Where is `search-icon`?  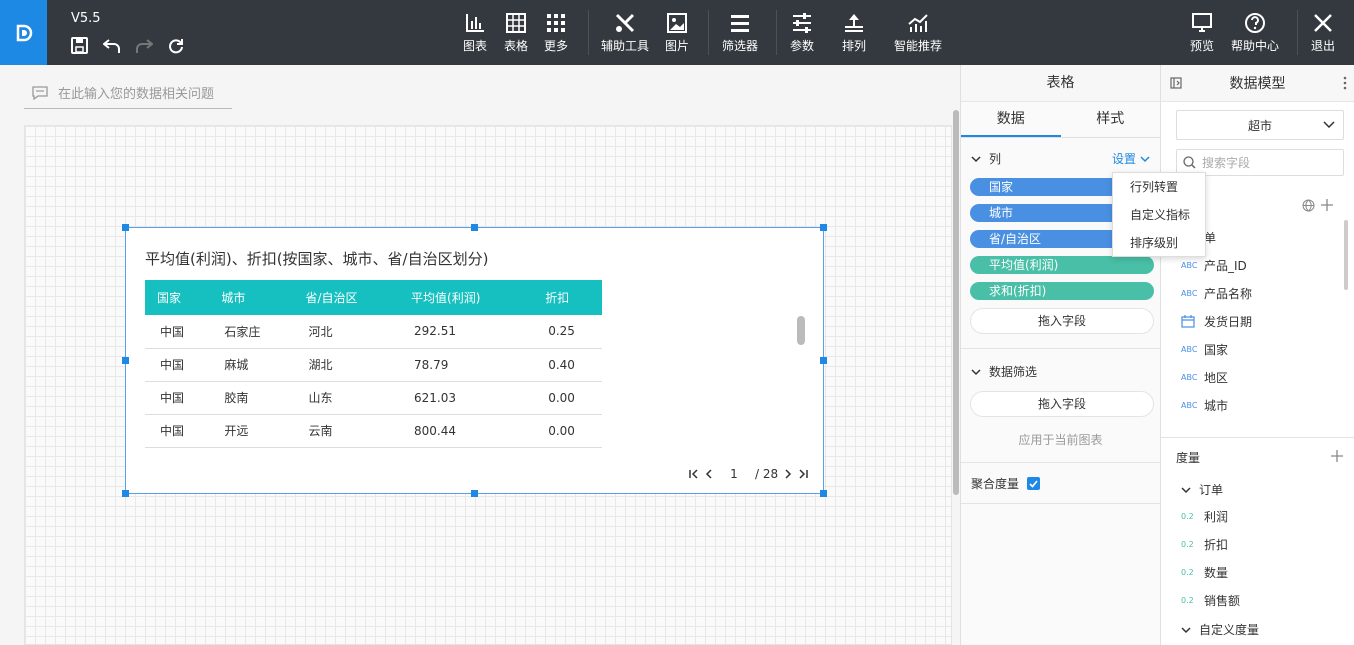
search-icon is located at coordinates (1189, 162).